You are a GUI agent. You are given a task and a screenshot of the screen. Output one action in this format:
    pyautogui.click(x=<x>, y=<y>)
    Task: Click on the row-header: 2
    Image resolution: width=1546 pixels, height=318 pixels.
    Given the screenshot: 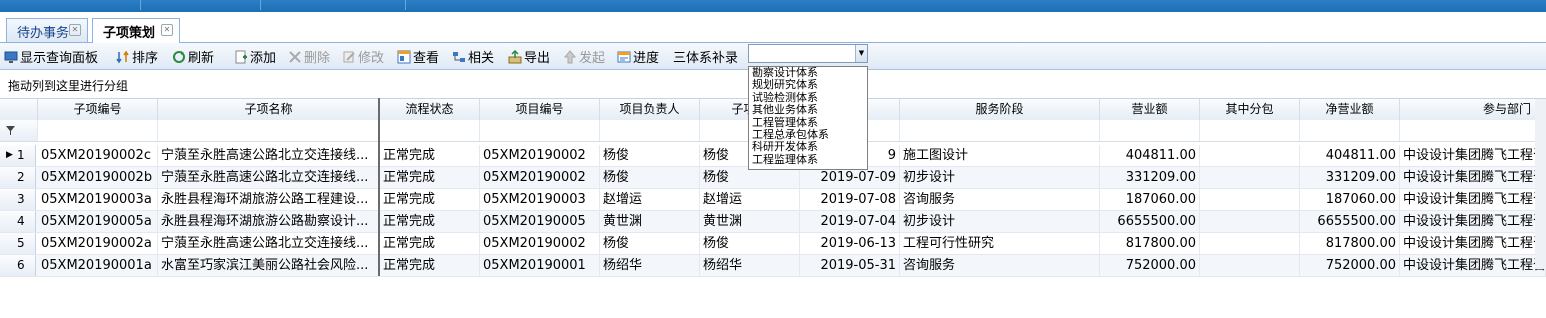 What is the action you would take?
    pyautogui.click(x=18, y=177)
    